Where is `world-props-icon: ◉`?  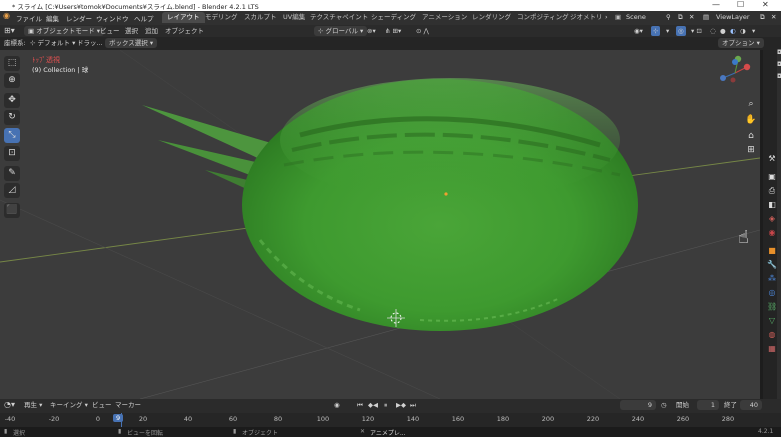 world-props-icon: ◉ is located at coordinates (772, 233).